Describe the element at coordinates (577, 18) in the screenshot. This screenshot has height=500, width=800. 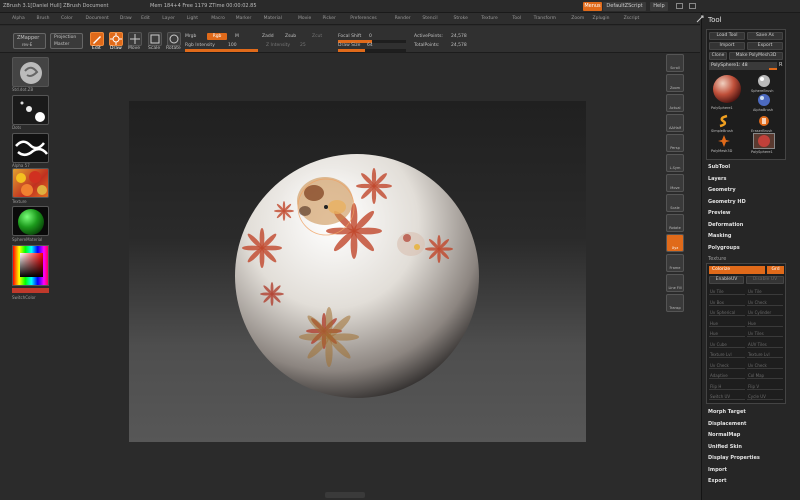
I see `menu-item-zoom: Zoom` at that location.